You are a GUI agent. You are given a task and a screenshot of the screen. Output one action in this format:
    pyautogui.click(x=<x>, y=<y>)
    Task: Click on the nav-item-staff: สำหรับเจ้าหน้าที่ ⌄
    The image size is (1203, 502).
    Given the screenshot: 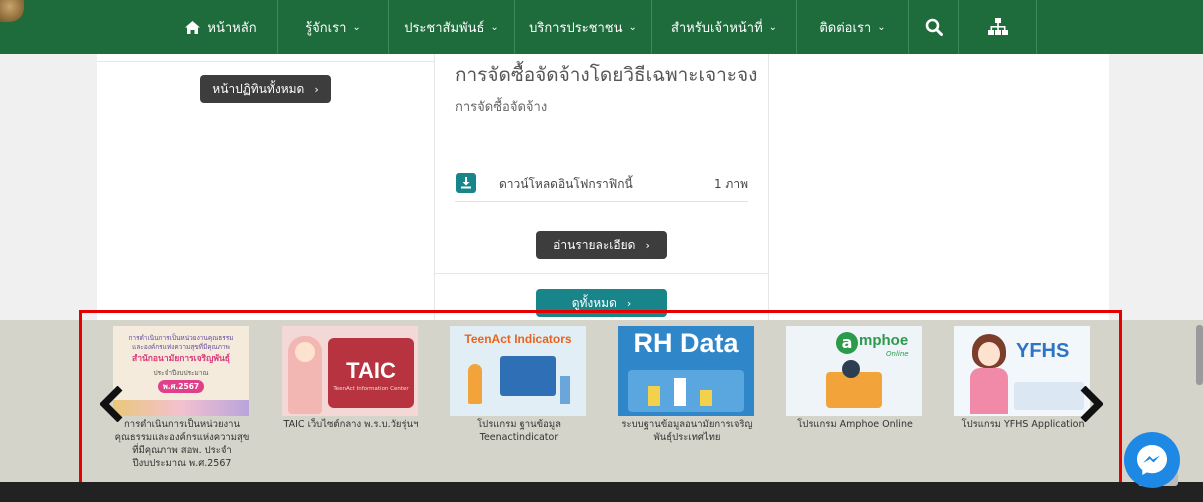 What is the action you would take?
    pyautogui.click(x=724, y=27)
    